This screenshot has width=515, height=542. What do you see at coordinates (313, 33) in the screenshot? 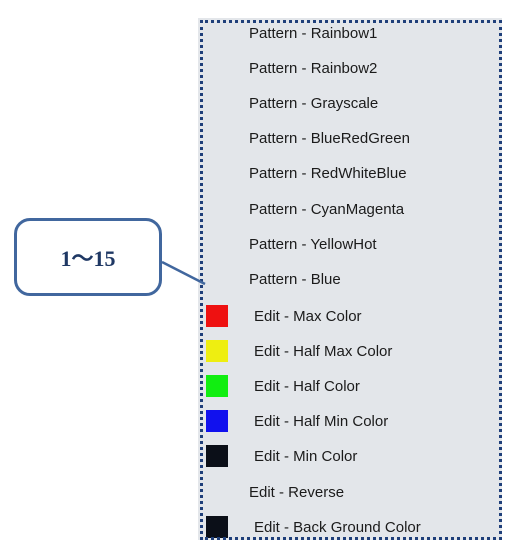
I see `menu-item-label: Pattern - Rainbow1` at bounding box center [313, 33].